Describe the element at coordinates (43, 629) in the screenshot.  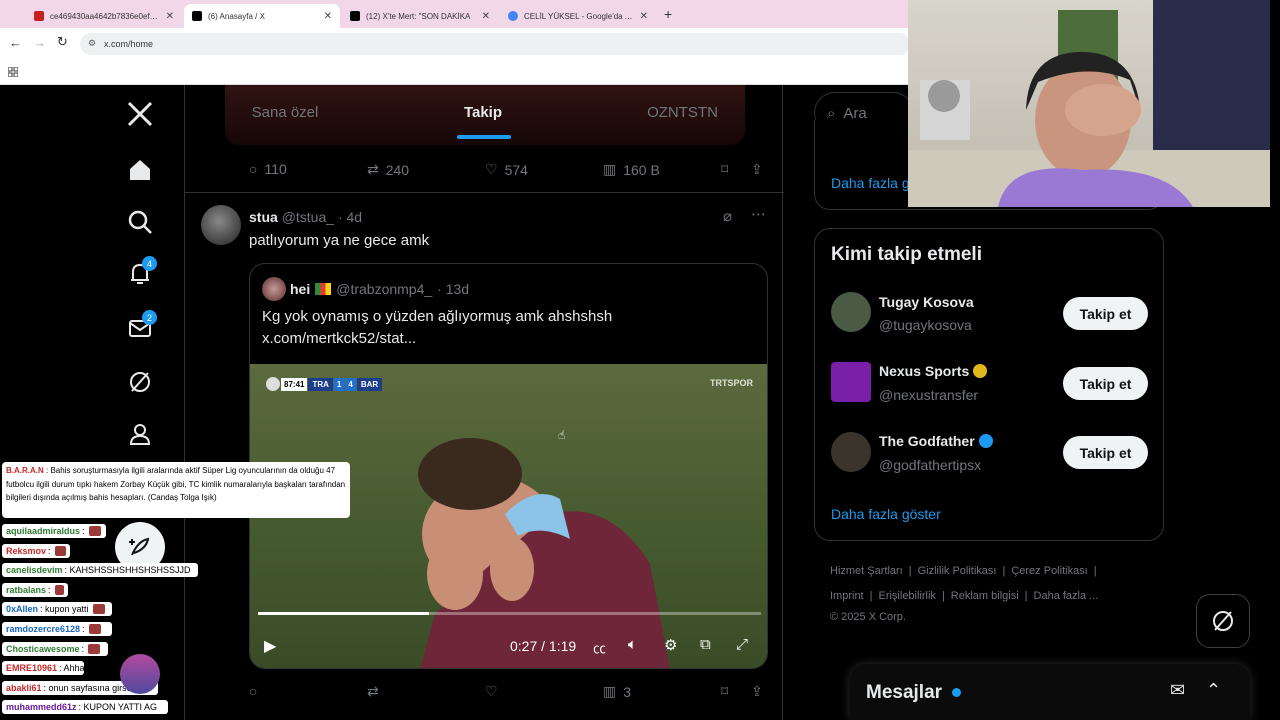
I see `chat-username: ramdozercre6128` at that location.